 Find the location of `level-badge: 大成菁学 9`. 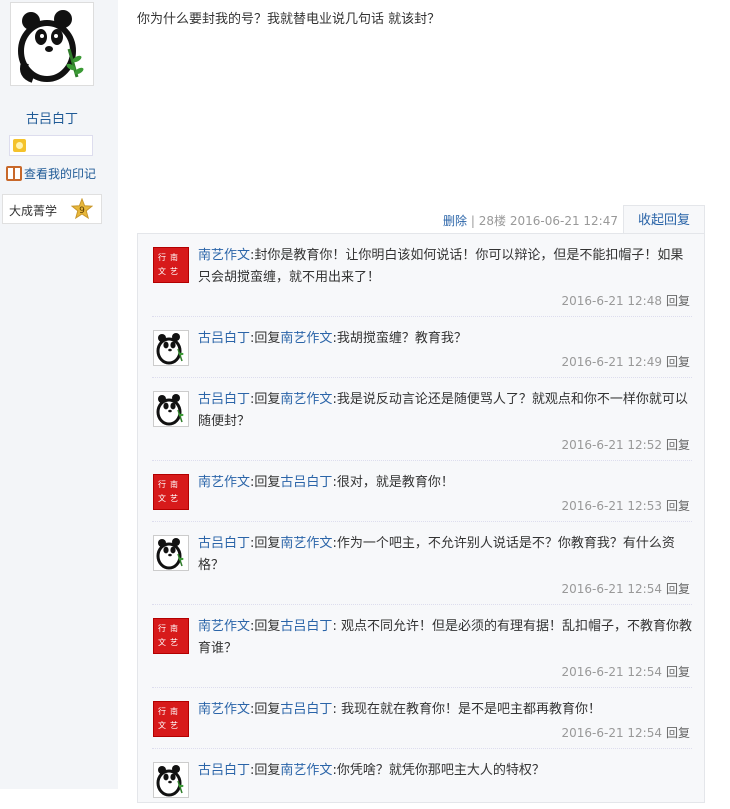

level-badge: 大成菁学 9 is located at coordinates (52, 209).